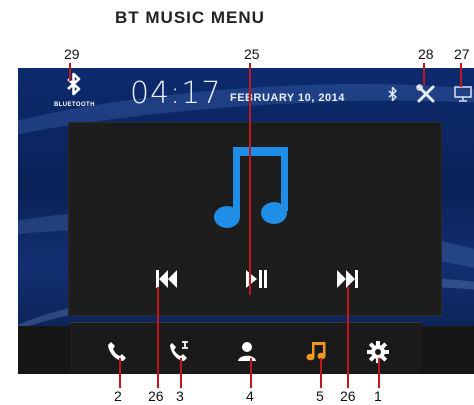 Image resolution: width=474 pixels, height=405 pixels. Describe the element at coordinates (180, 396) in the screenshot. I see `callout-3: 3` at that location.